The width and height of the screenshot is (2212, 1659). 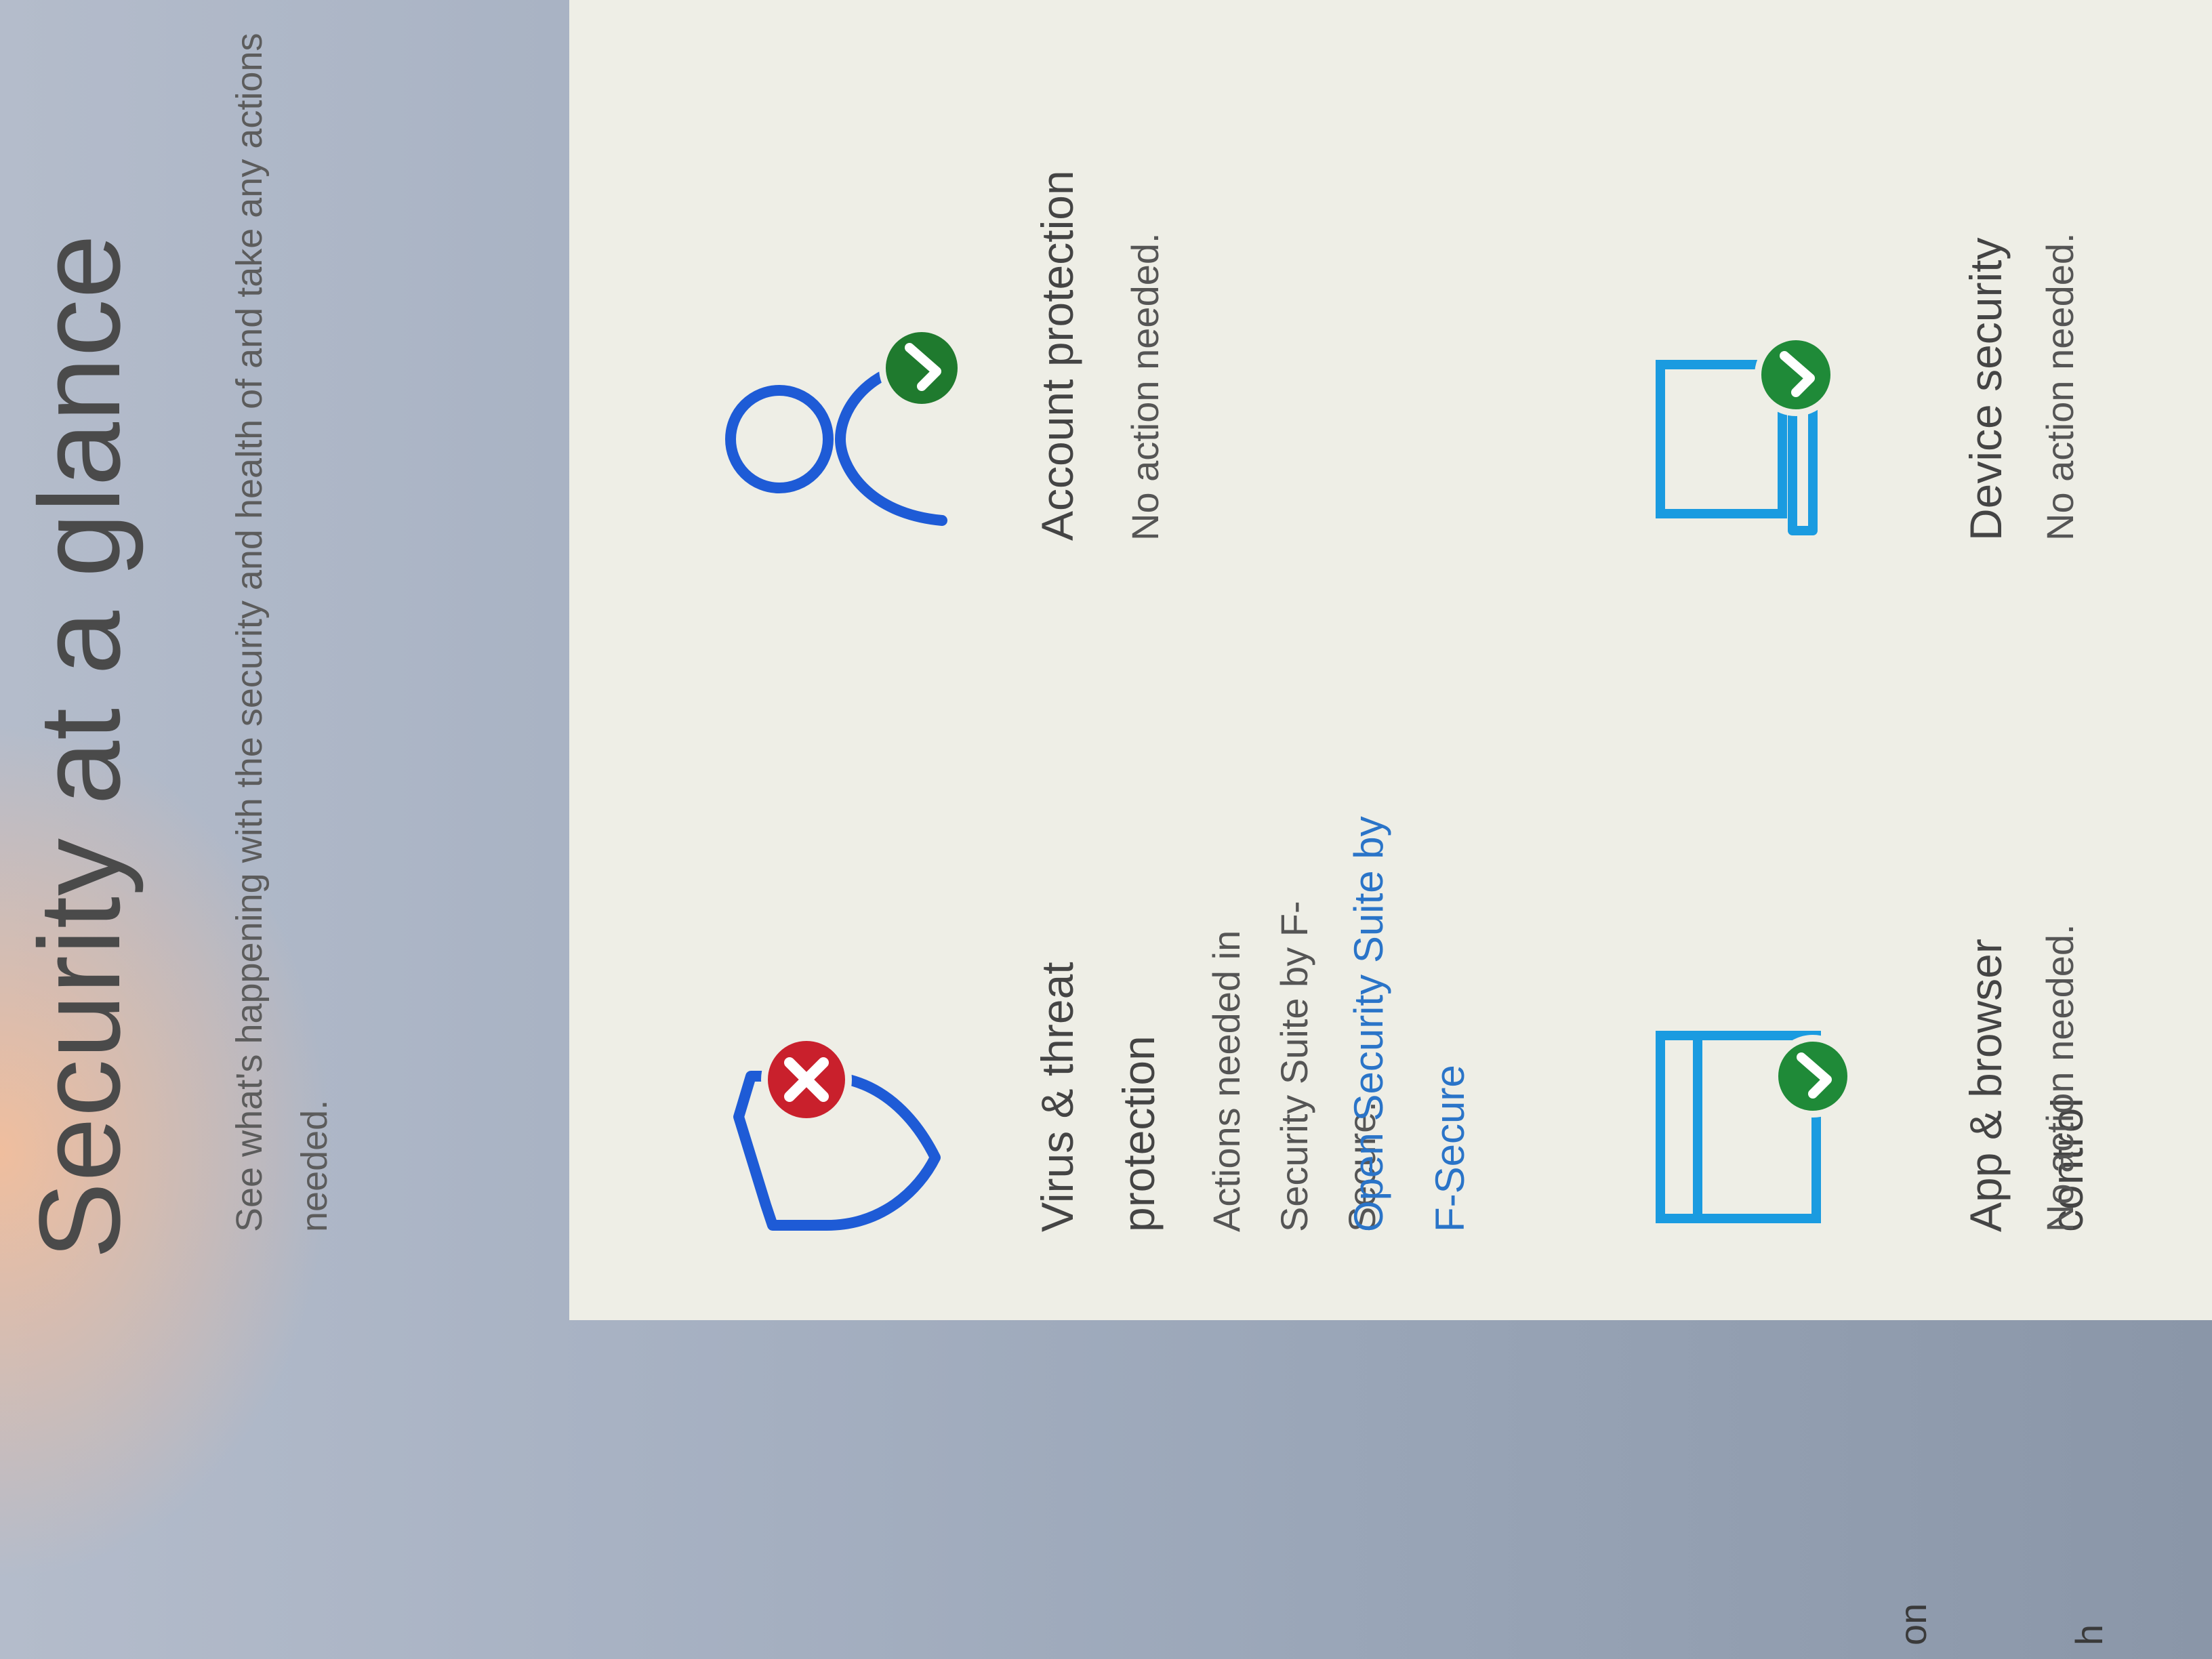 What do you see at coordinates (1057, 355) in the screenshot?
I see `tile-title: Account protection` at bounding box center [1057, 355].